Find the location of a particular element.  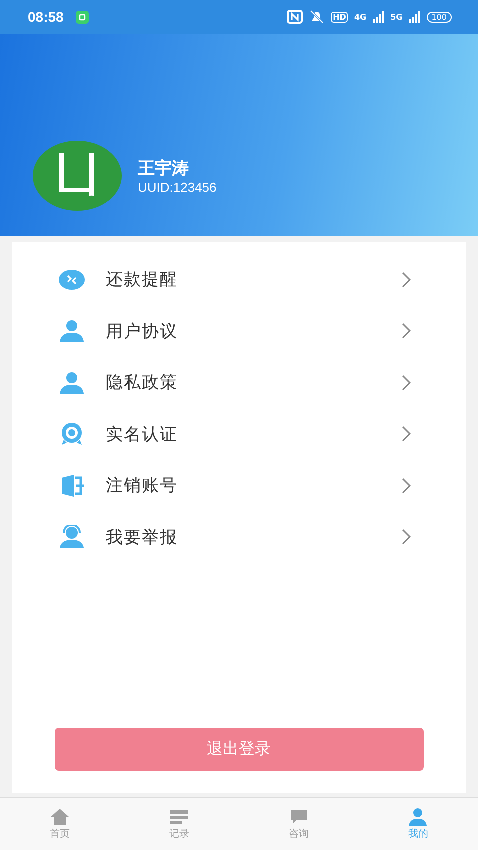

nfc-icon is located at coordinates (295, 17).